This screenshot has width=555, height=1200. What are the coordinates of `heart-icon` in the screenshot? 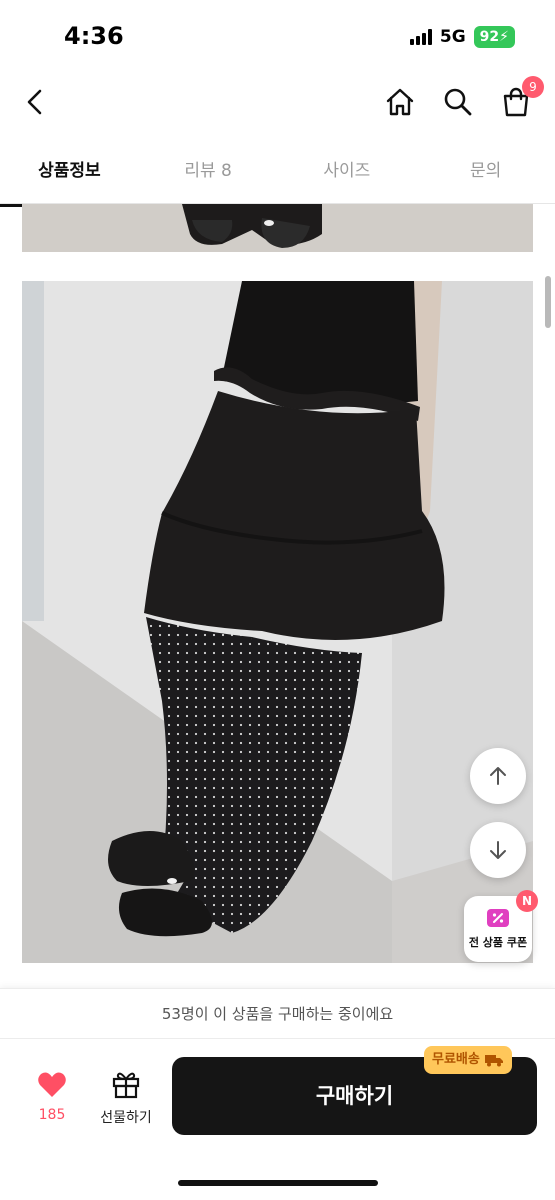 It's located at (52, 1084).